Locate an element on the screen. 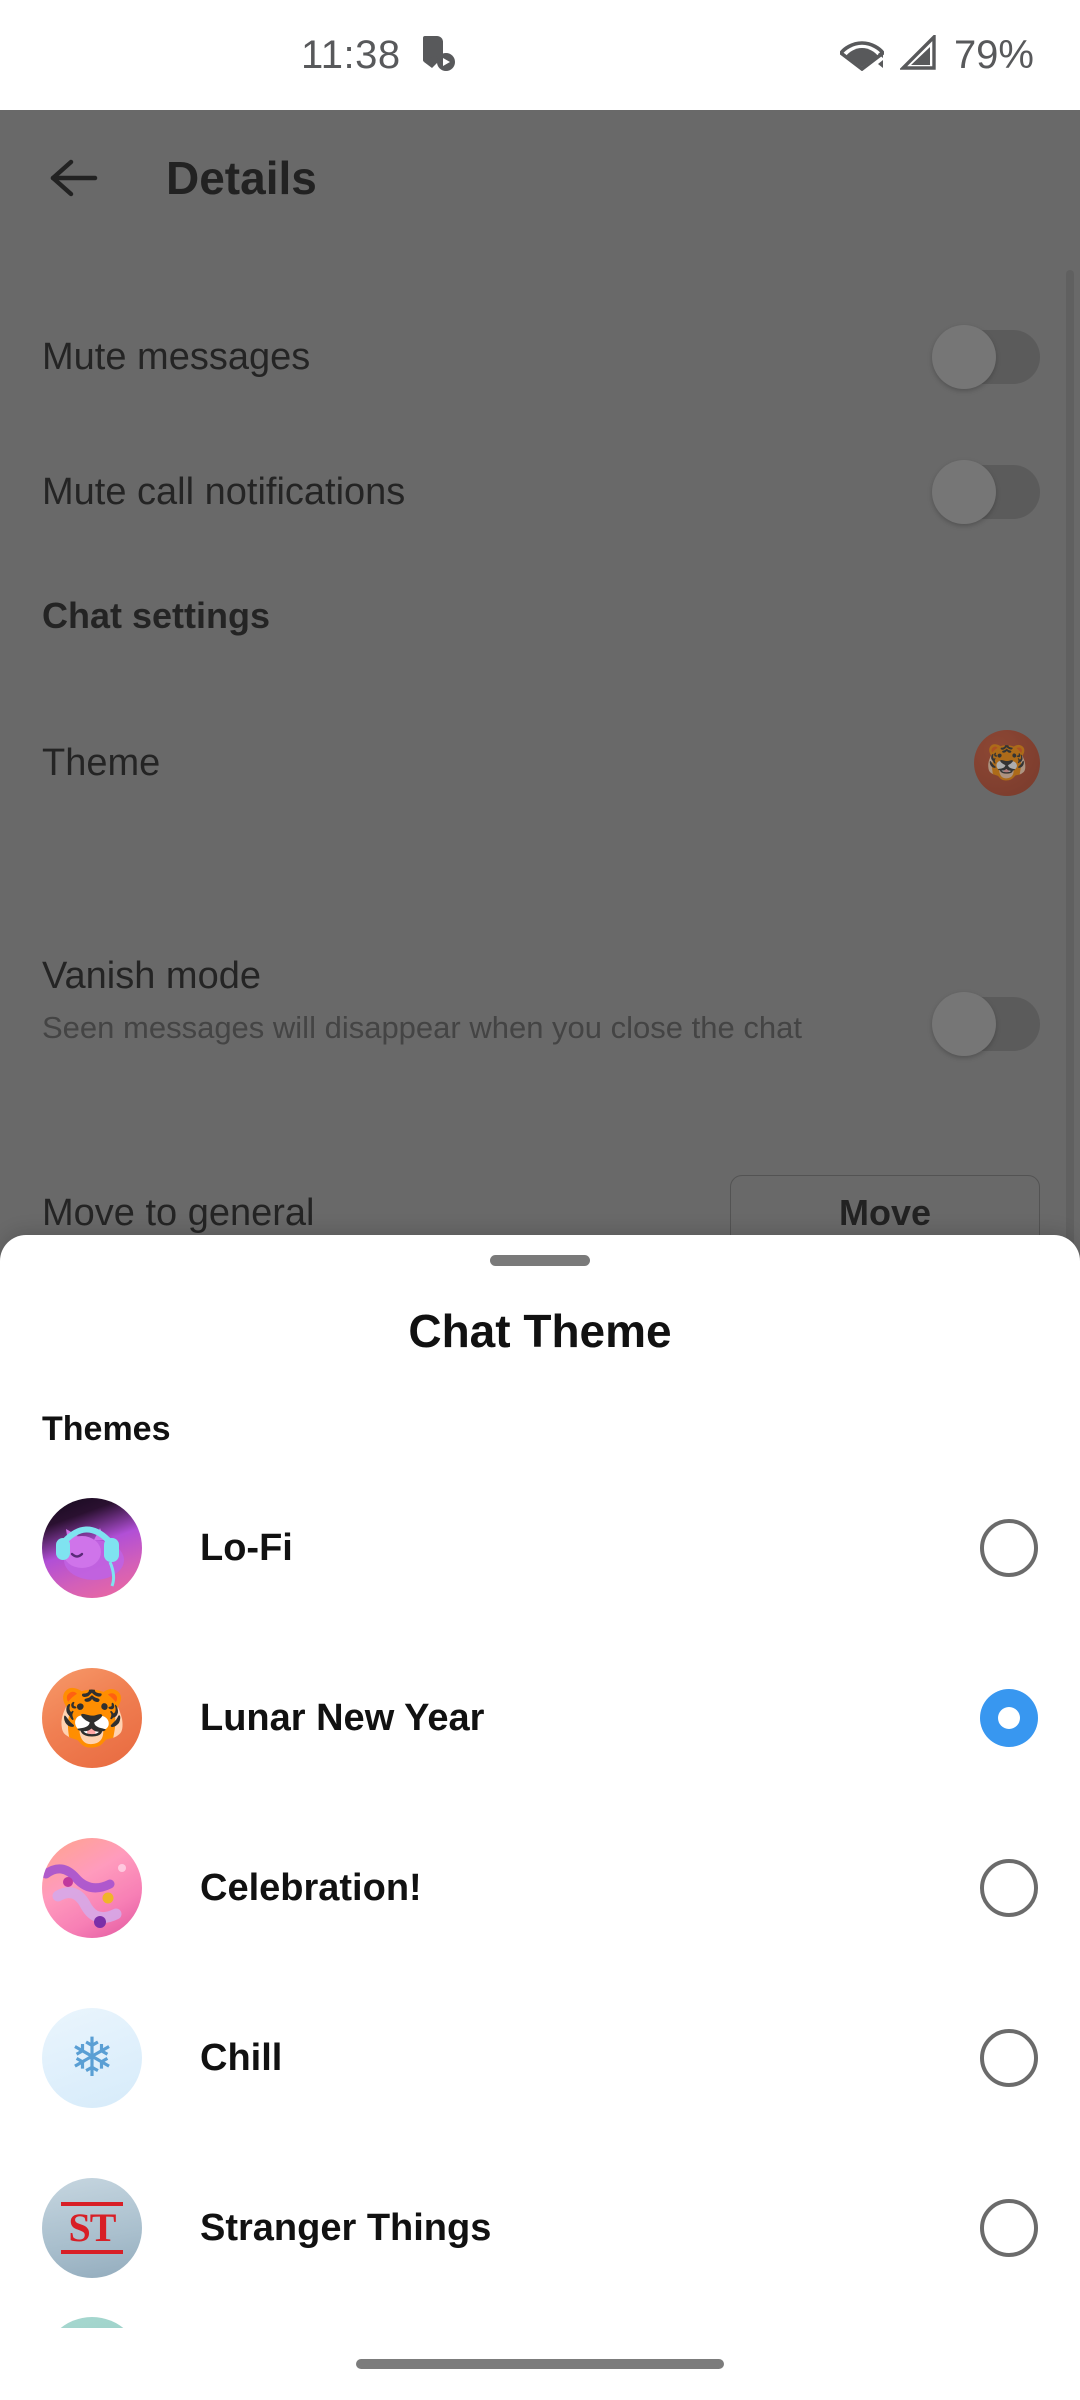  theme-row-lunar-new-year: 🐯 Lunar New Year is located at coordinates (540, 1718).